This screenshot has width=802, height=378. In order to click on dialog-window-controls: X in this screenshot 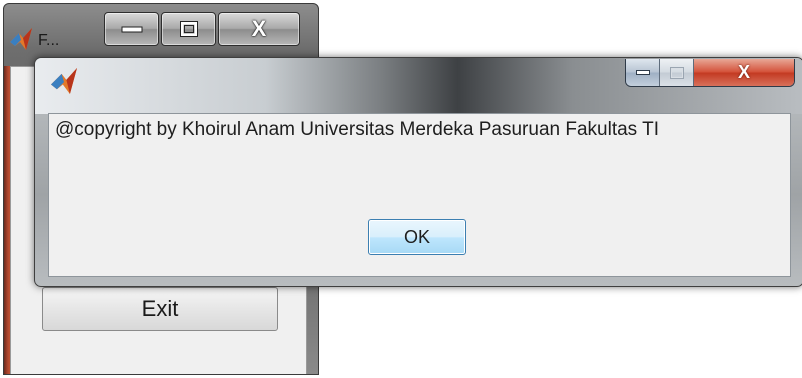, I will do `click(710, 73)`.